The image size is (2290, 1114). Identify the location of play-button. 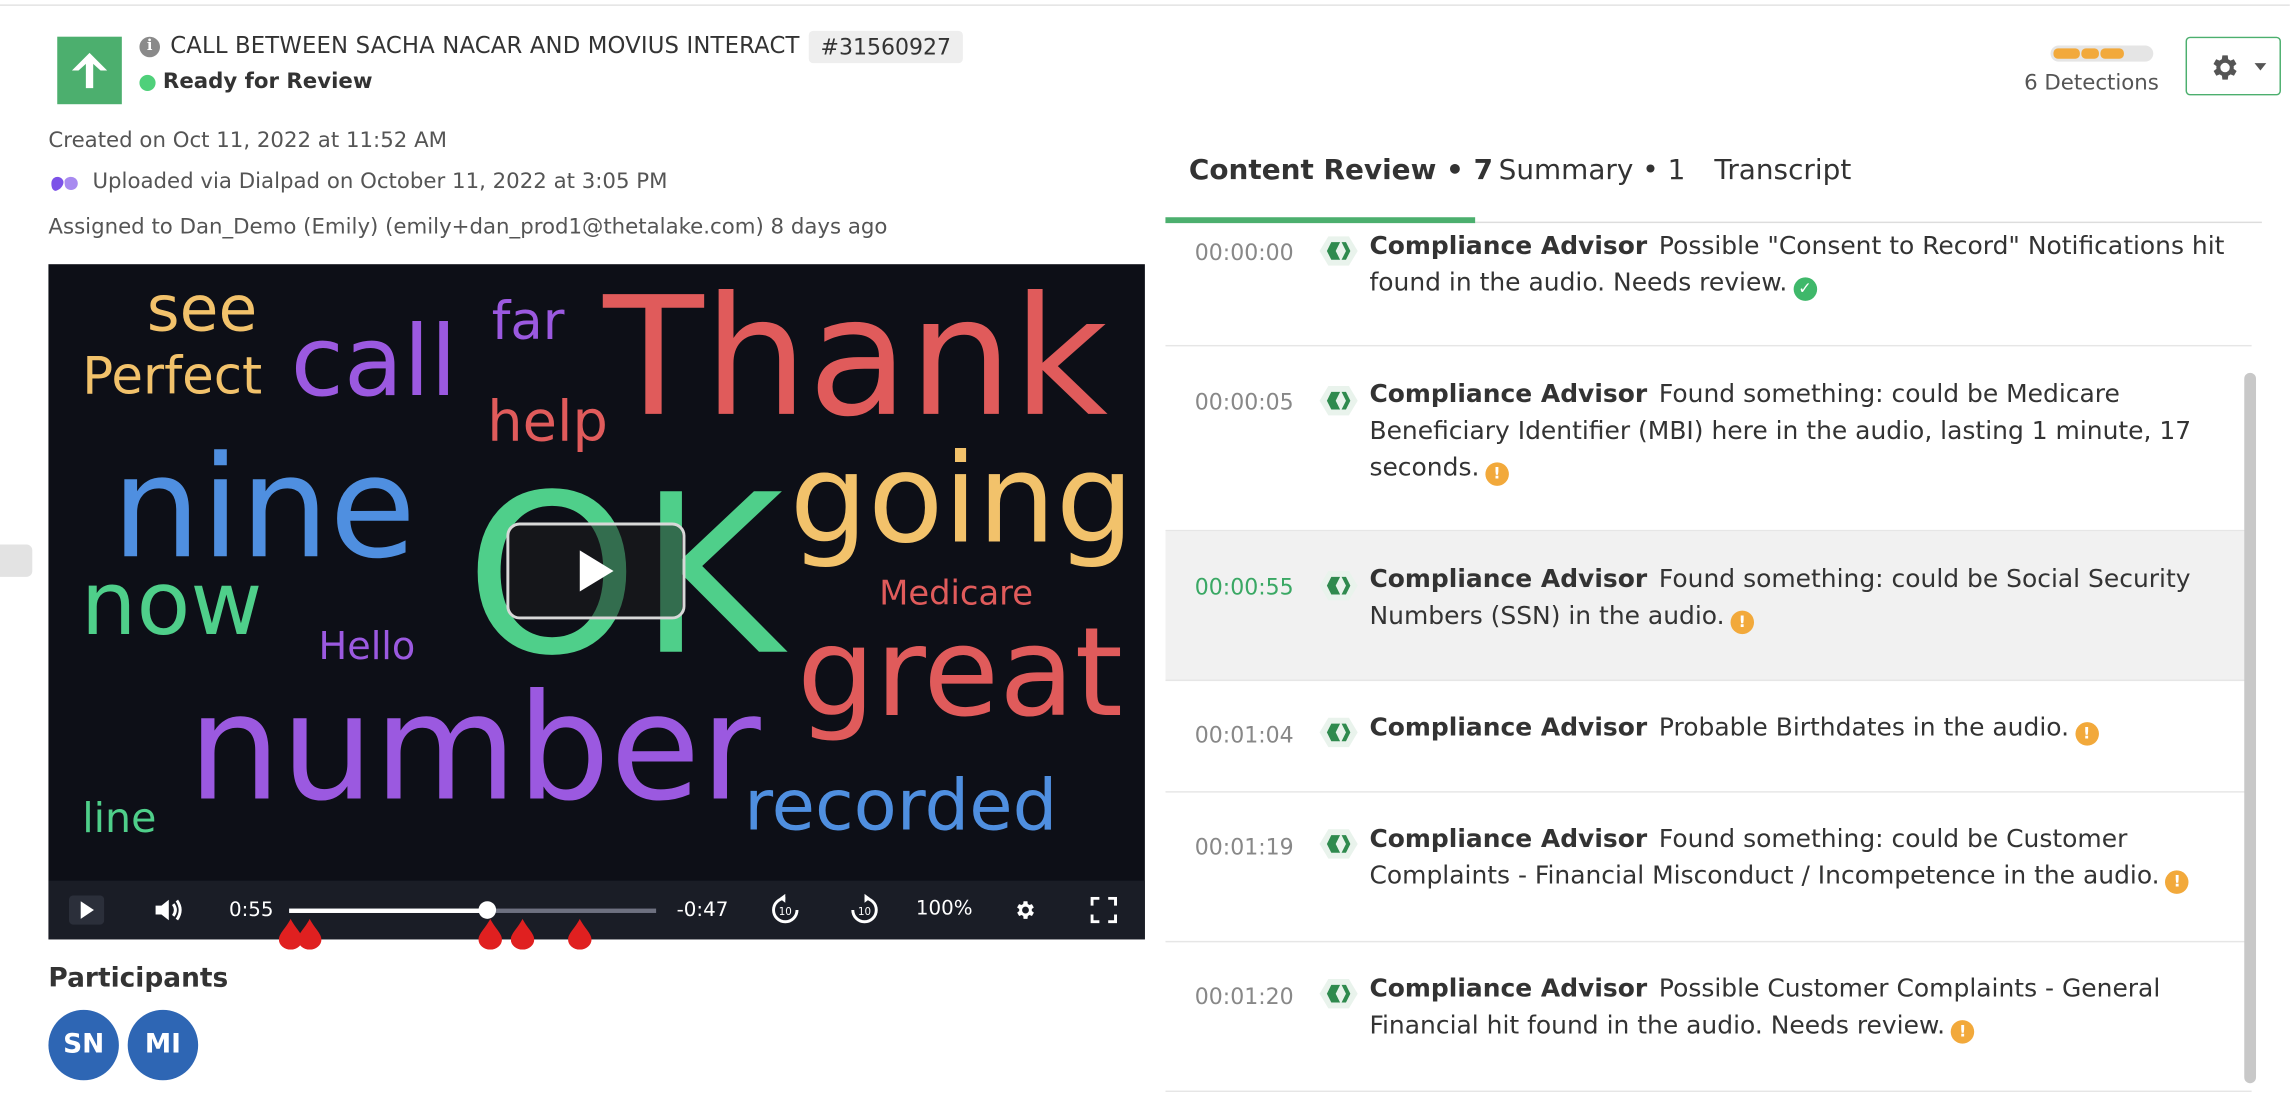
(86, 910).